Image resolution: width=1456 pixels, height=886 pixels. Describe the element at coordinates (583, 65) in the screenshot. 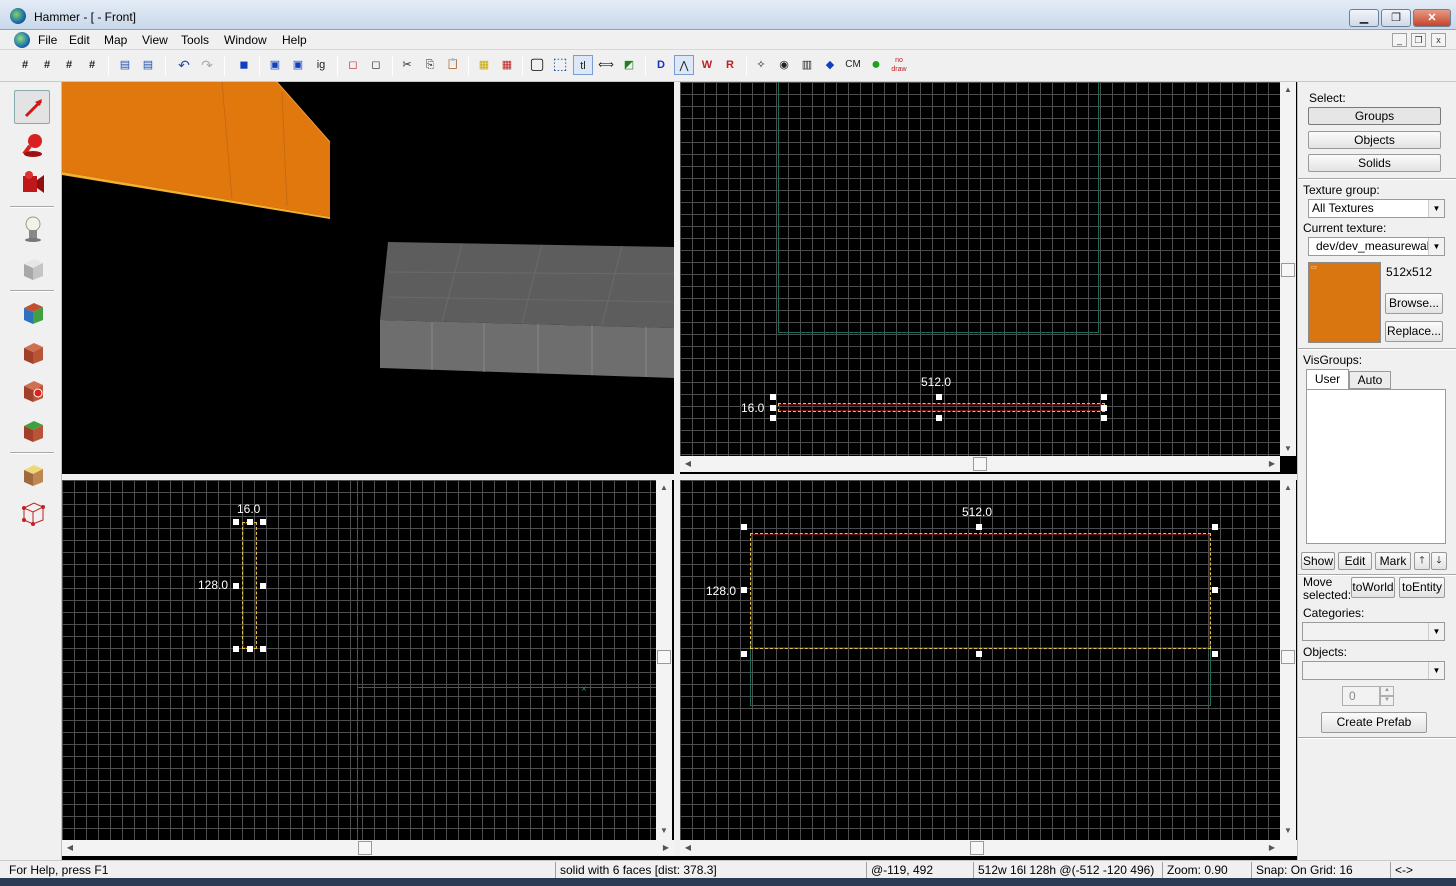

I see `text-tool-button: tl` at that location.